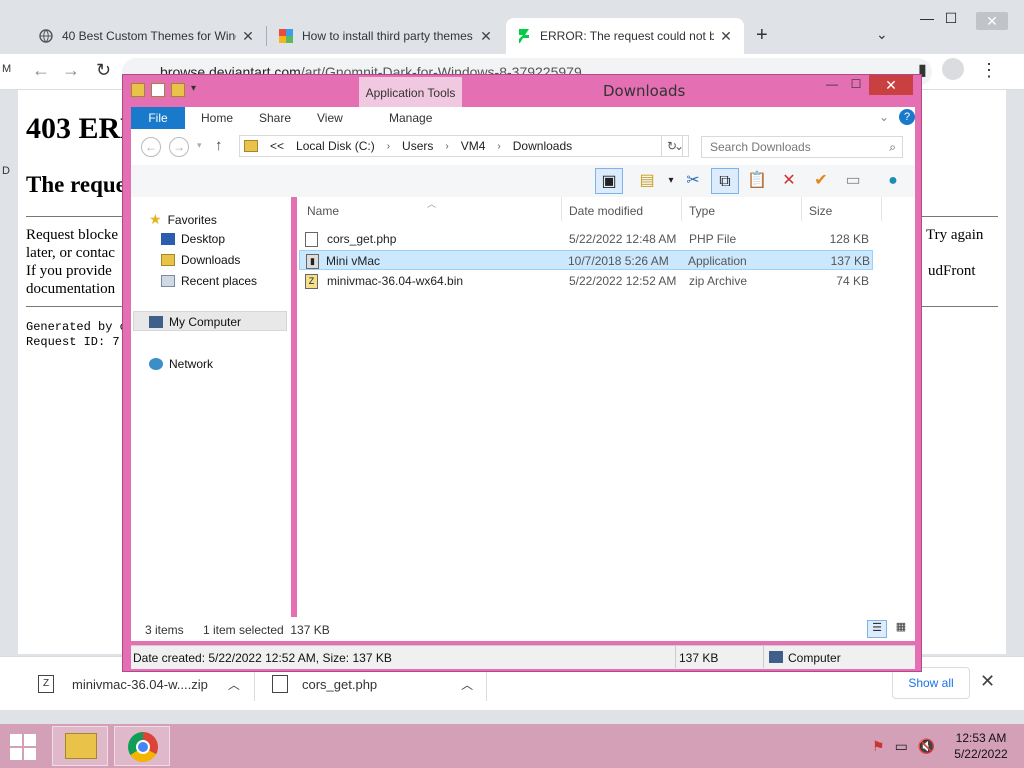 This screenshot has height=768, width=1024. What do you see at coordinates (981, 746) in the screenshot?
I see `clock: 12:53 AM 5/22/2022` at bounding box center [981, 746].